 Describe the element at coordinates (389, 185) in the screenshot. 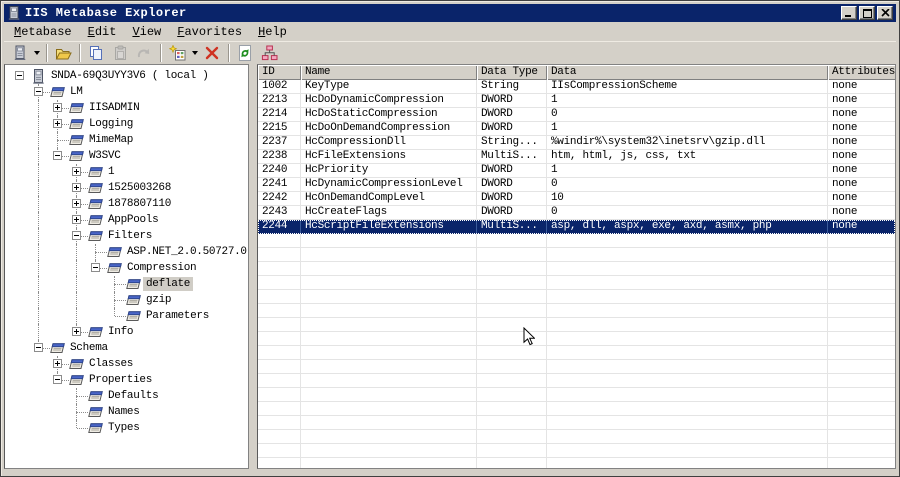

I see `cell-name: HcDynamicCompressionLevel` at that location.